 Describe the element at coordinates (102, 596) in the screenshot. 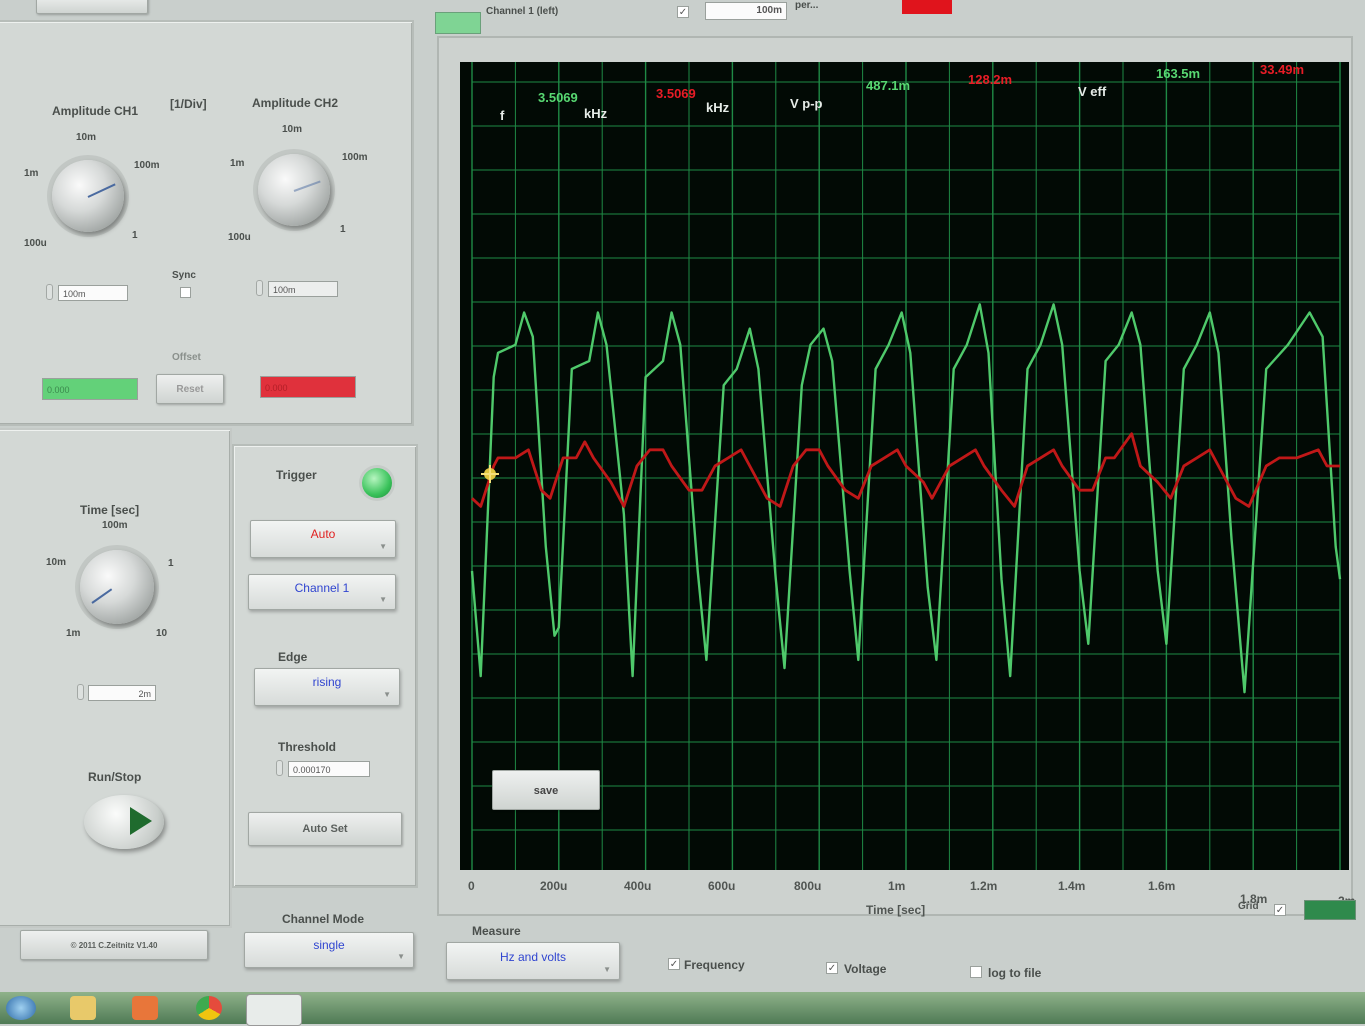

I see `time-knob-indicator` at that location.